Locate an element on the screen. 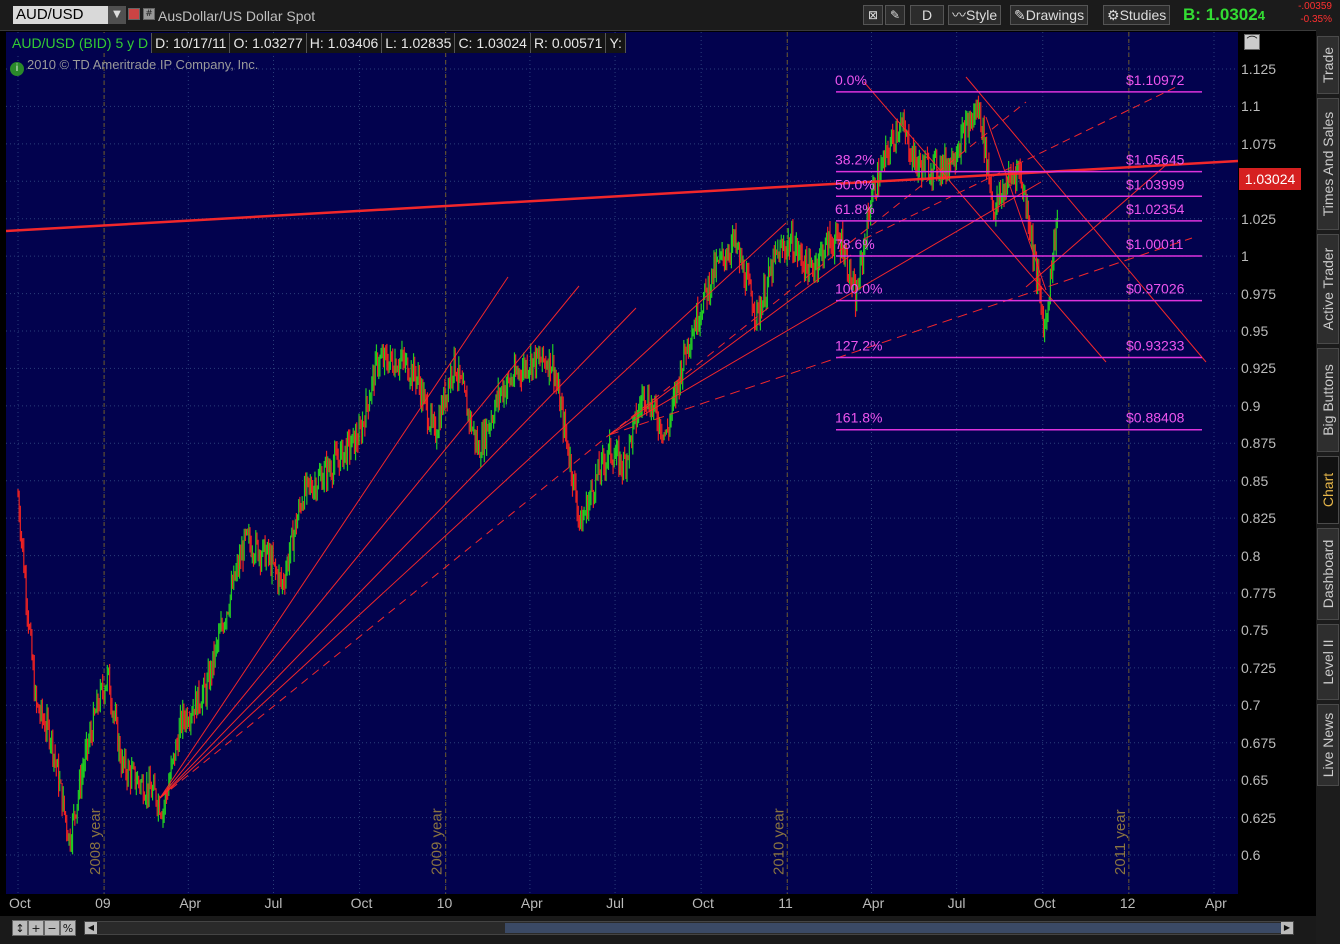 This screenshot has height=944, width=1340. y-tick-label: 0.725 is located at coordinates (1259, 667).